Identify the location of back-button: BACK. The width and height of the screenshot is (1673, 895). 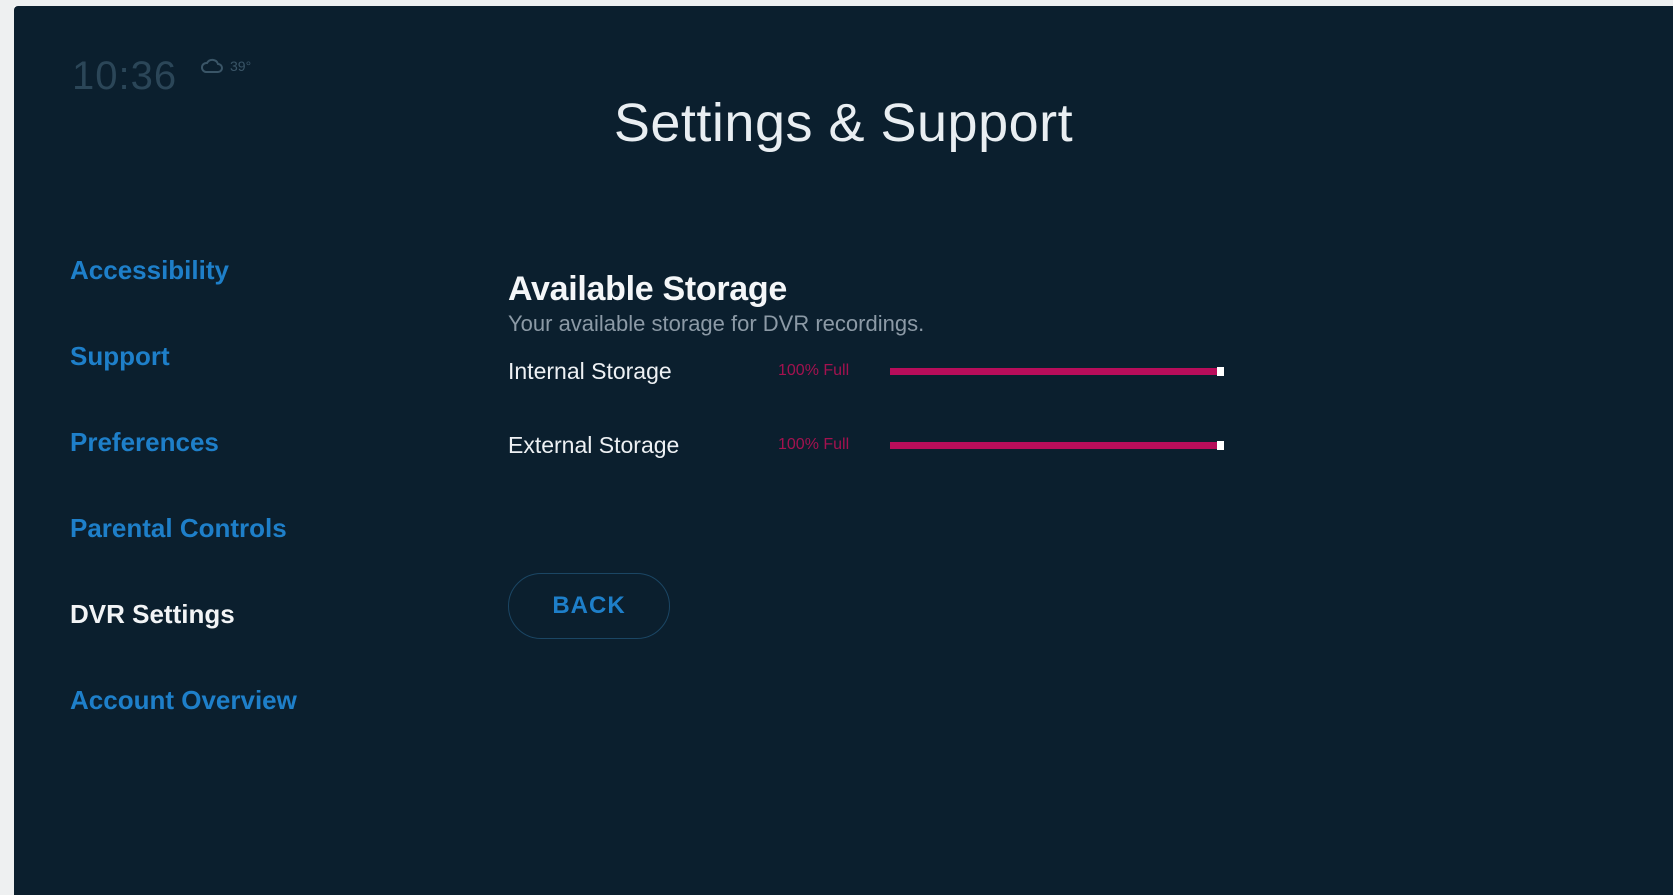
(589, 606).